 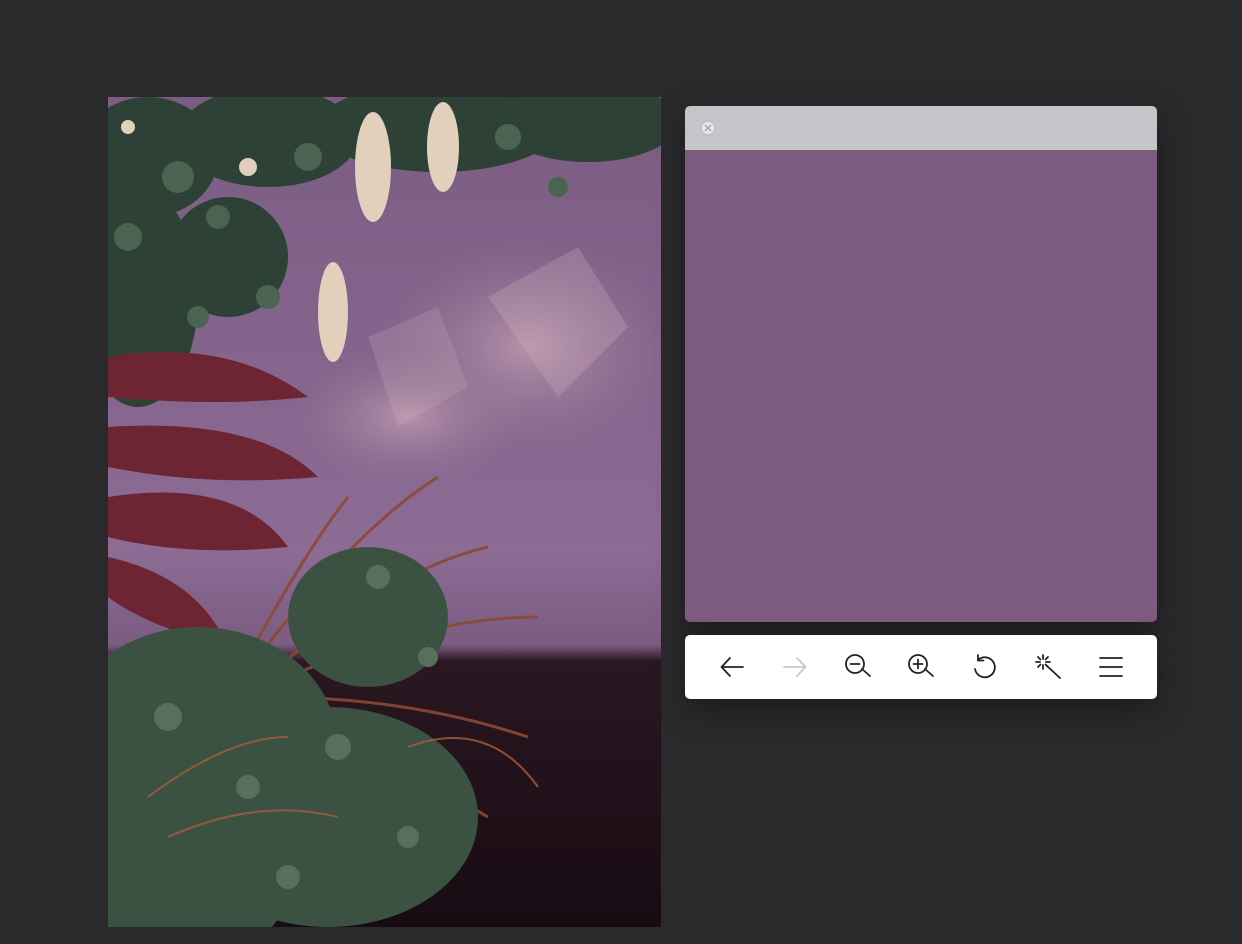 I want to click on forward-arrow-icon, so click(x=795, y=667).